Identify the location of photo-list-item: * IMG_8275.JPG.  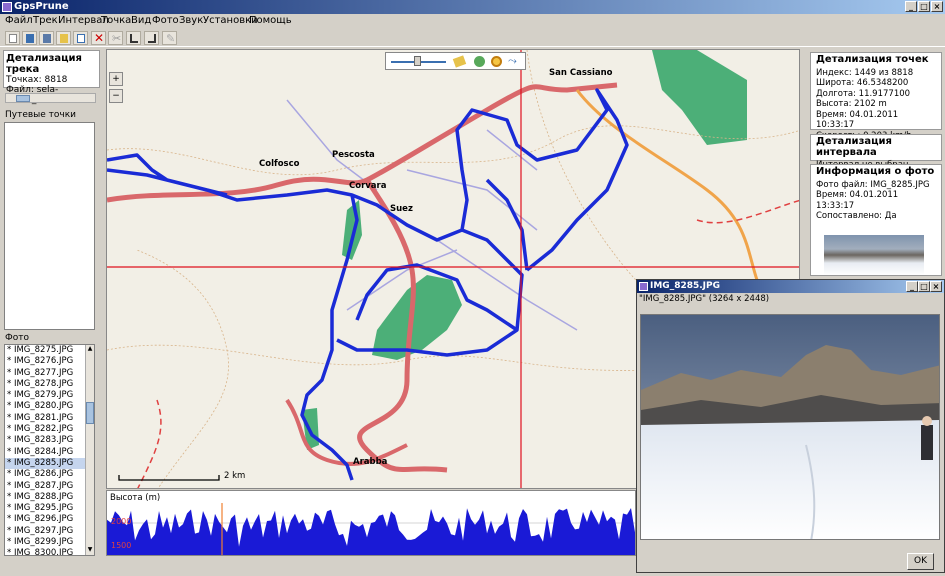
(49, 350).